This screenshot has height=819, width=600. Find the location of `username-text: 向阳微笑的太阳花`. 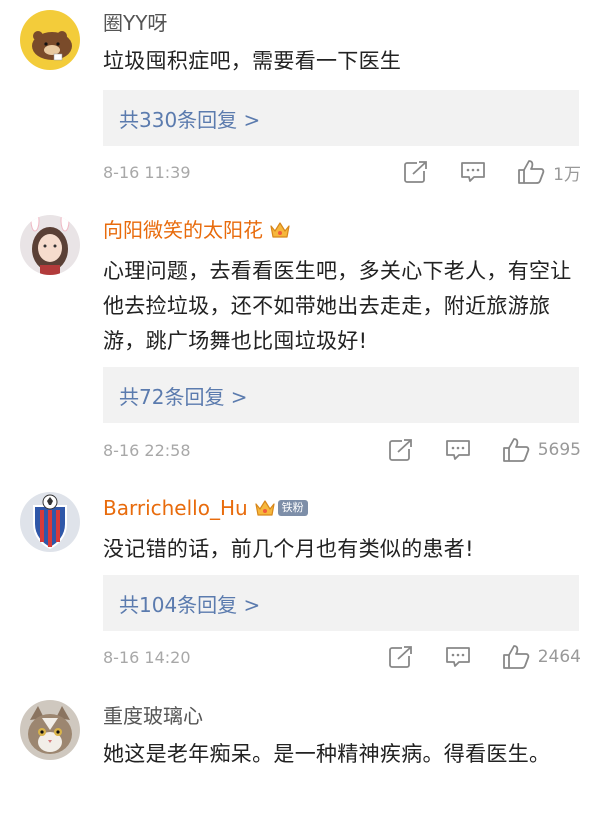

username-text: 向阳微笑的太阳花 is located at coordinates (183, 230).